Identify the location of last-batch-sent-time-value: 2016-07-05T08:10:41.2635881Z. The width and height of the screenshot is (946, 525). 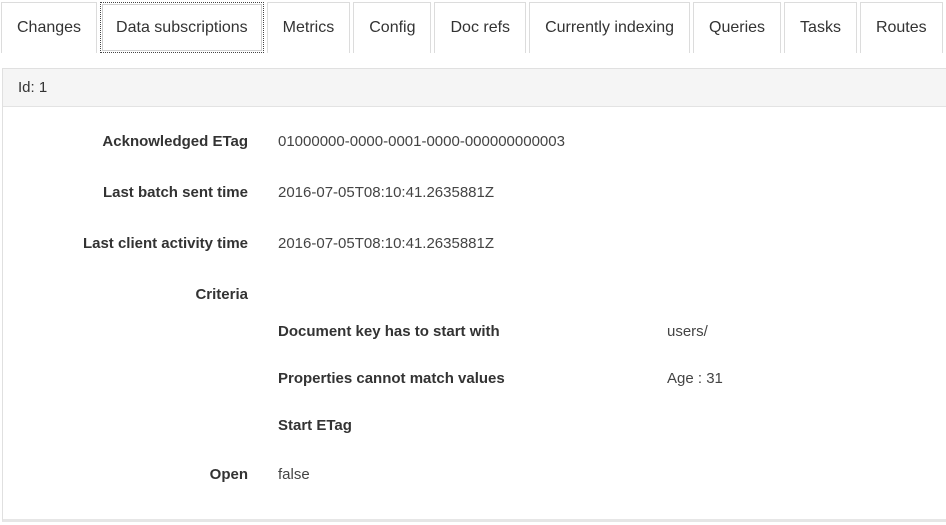
(386, 192).